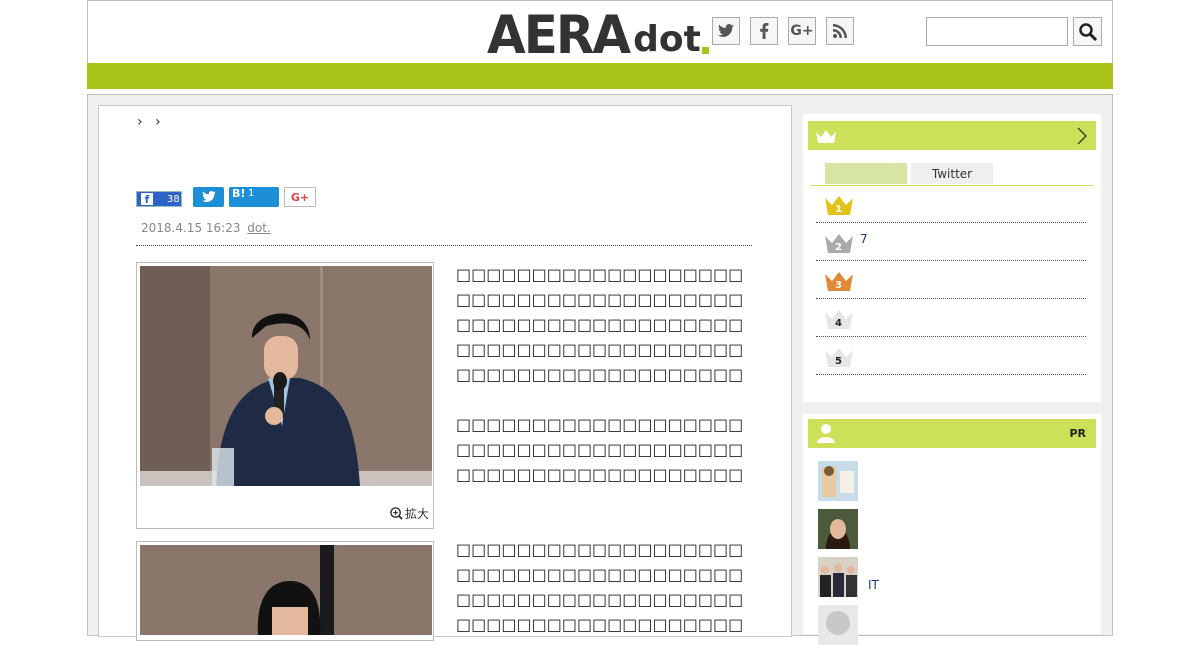 This screenshot has width=1200, height=645. I want to click on tab-twitter: Twitter, so click(952, 173).